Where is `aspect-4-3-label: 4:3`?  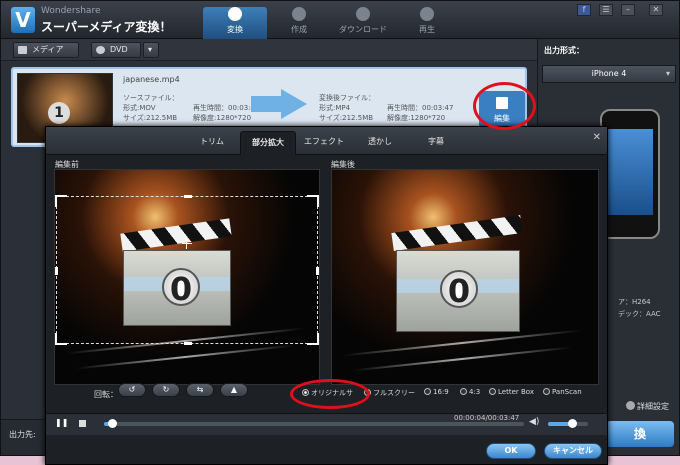
aspect-4-3-label: 4:3 is located at coordinates (475, 392).